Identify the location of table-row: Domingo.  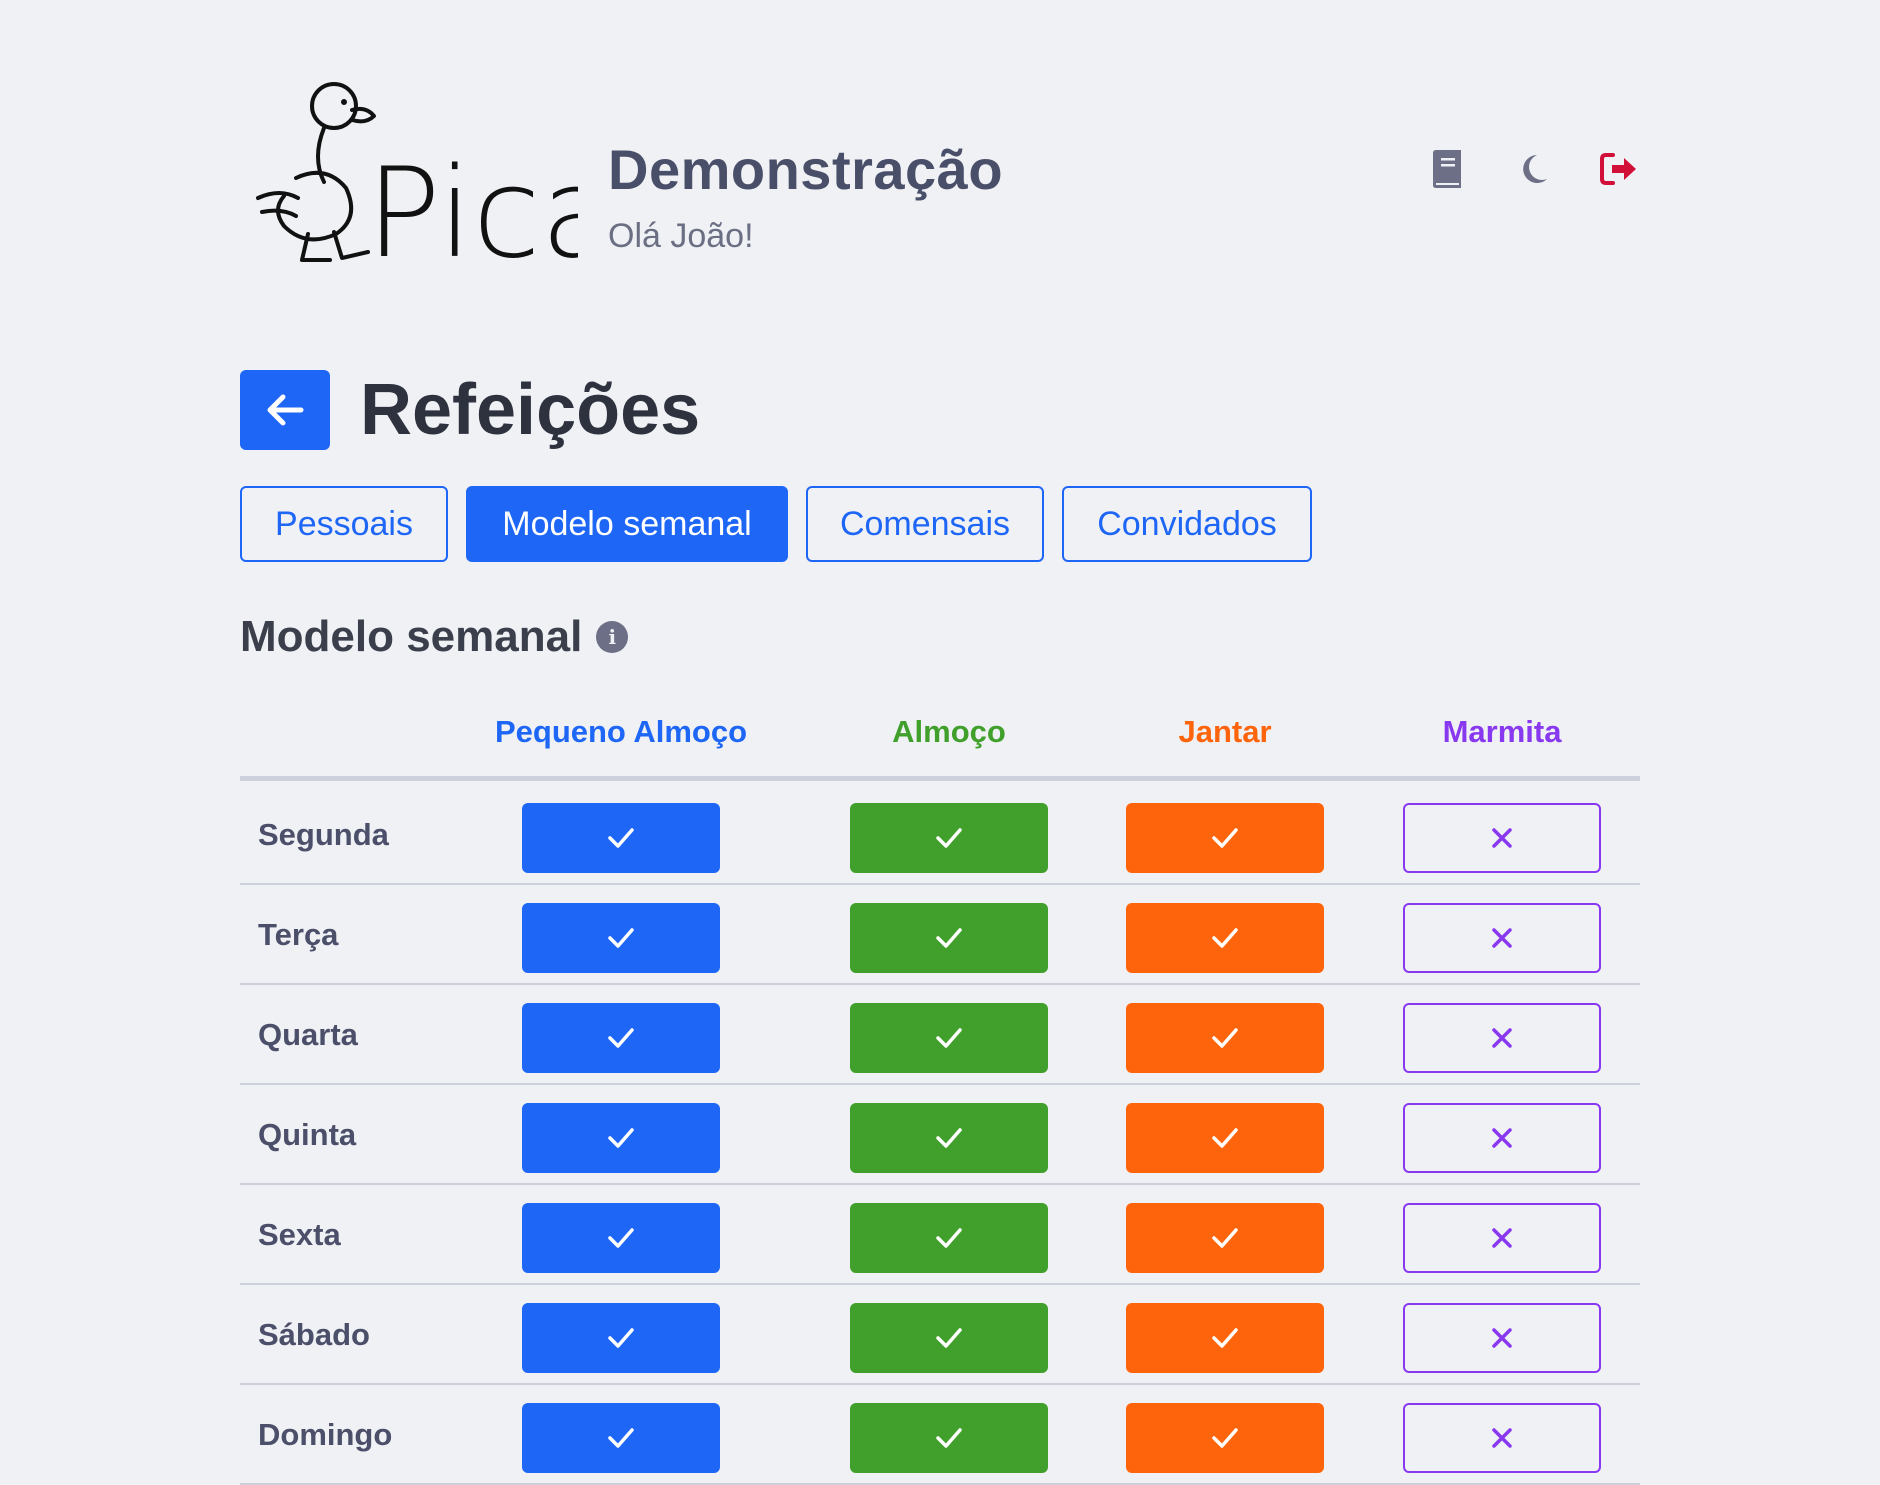
(940, 1435).